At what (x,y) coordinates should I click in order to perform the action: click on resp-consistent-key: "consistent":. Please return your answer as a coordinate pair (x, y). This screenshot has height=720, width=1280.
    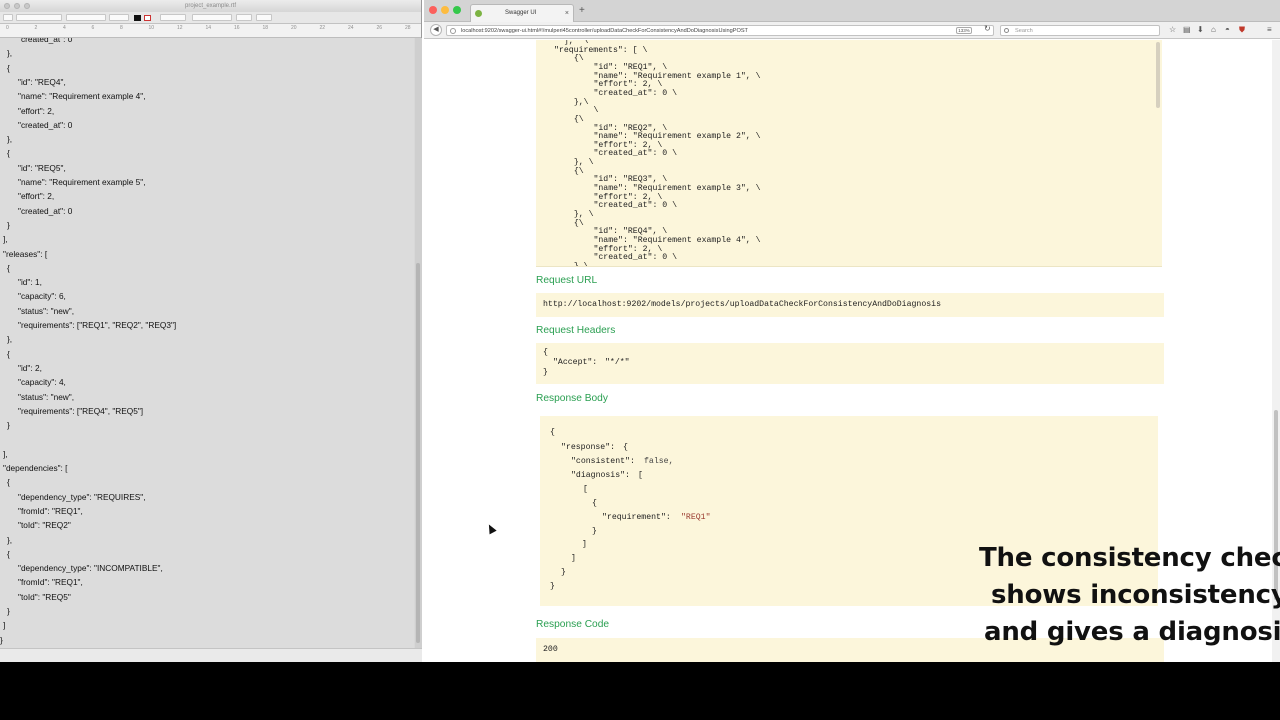
    Looking at the image, I should click on (603, 461).